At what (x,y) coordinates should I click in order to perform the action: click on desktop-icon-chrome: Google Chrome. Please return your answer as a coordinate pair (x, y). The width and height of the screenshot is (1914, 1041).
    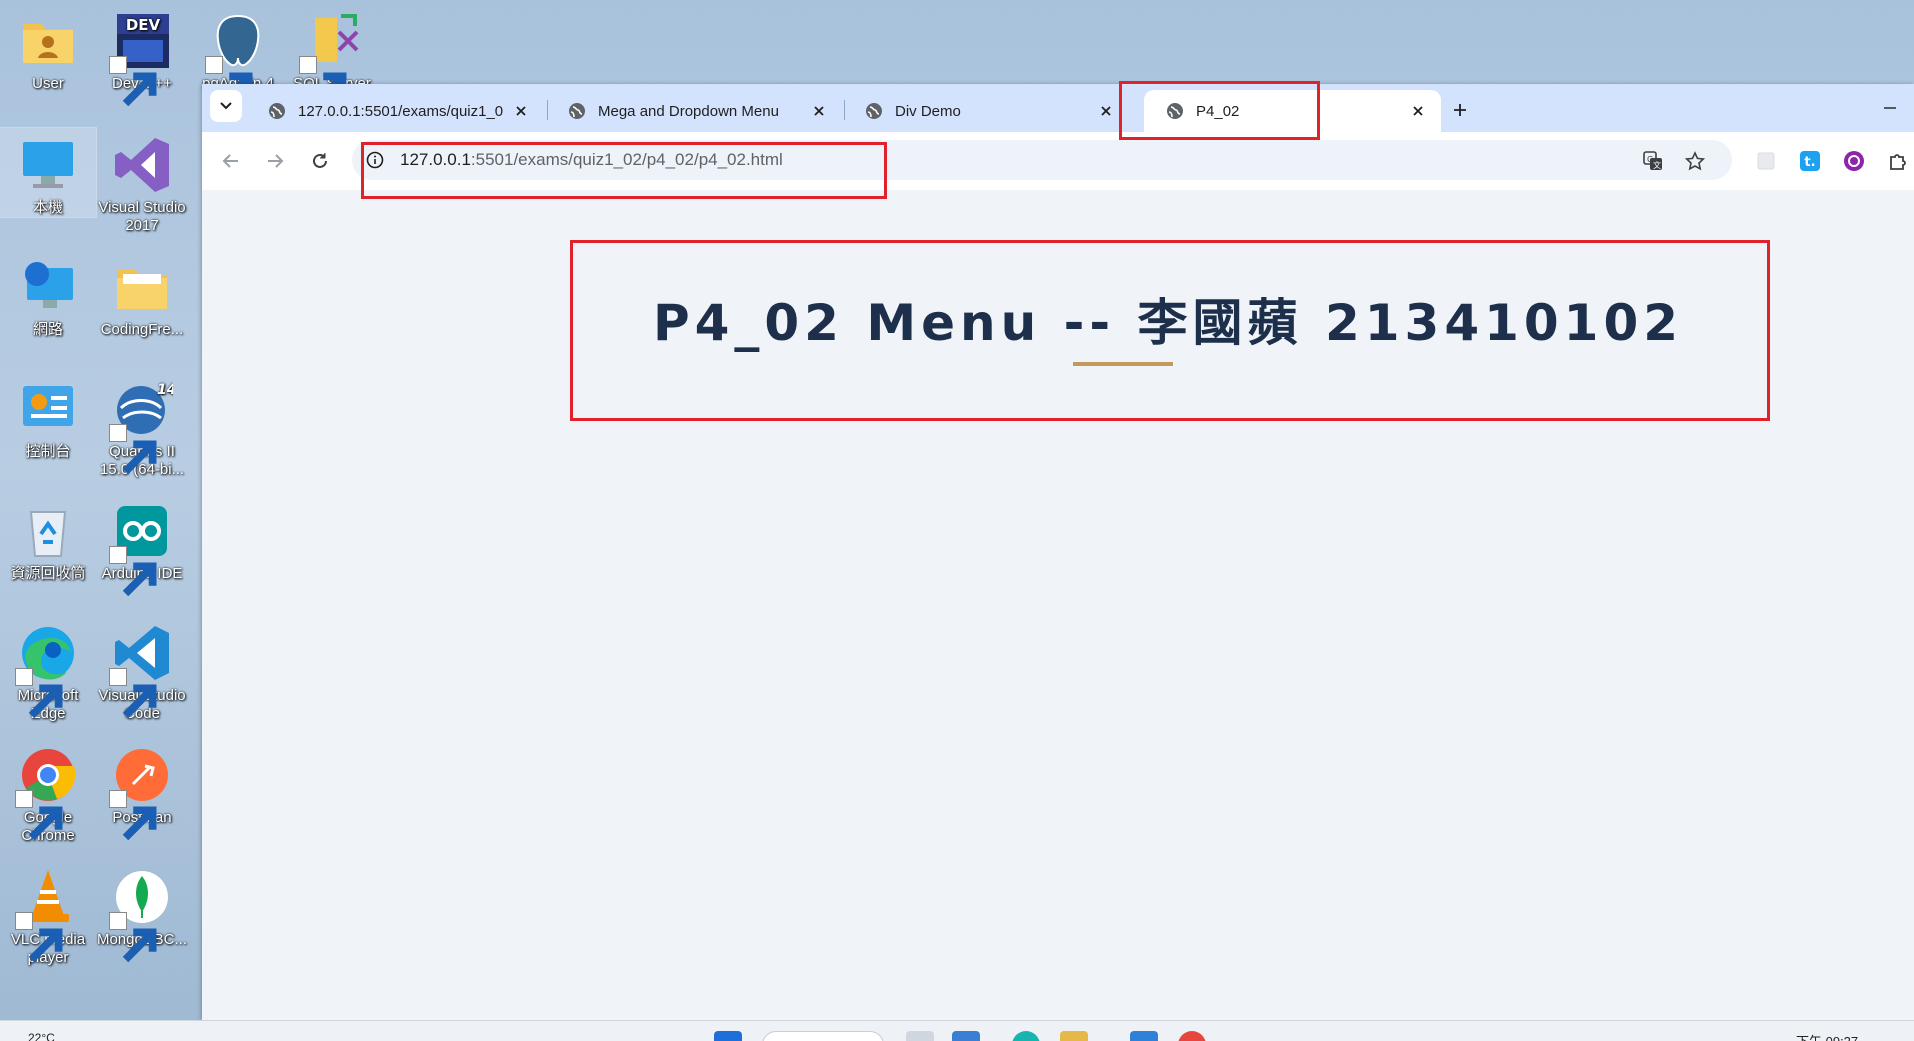
    Looking at the image, I should click on (48, 791).